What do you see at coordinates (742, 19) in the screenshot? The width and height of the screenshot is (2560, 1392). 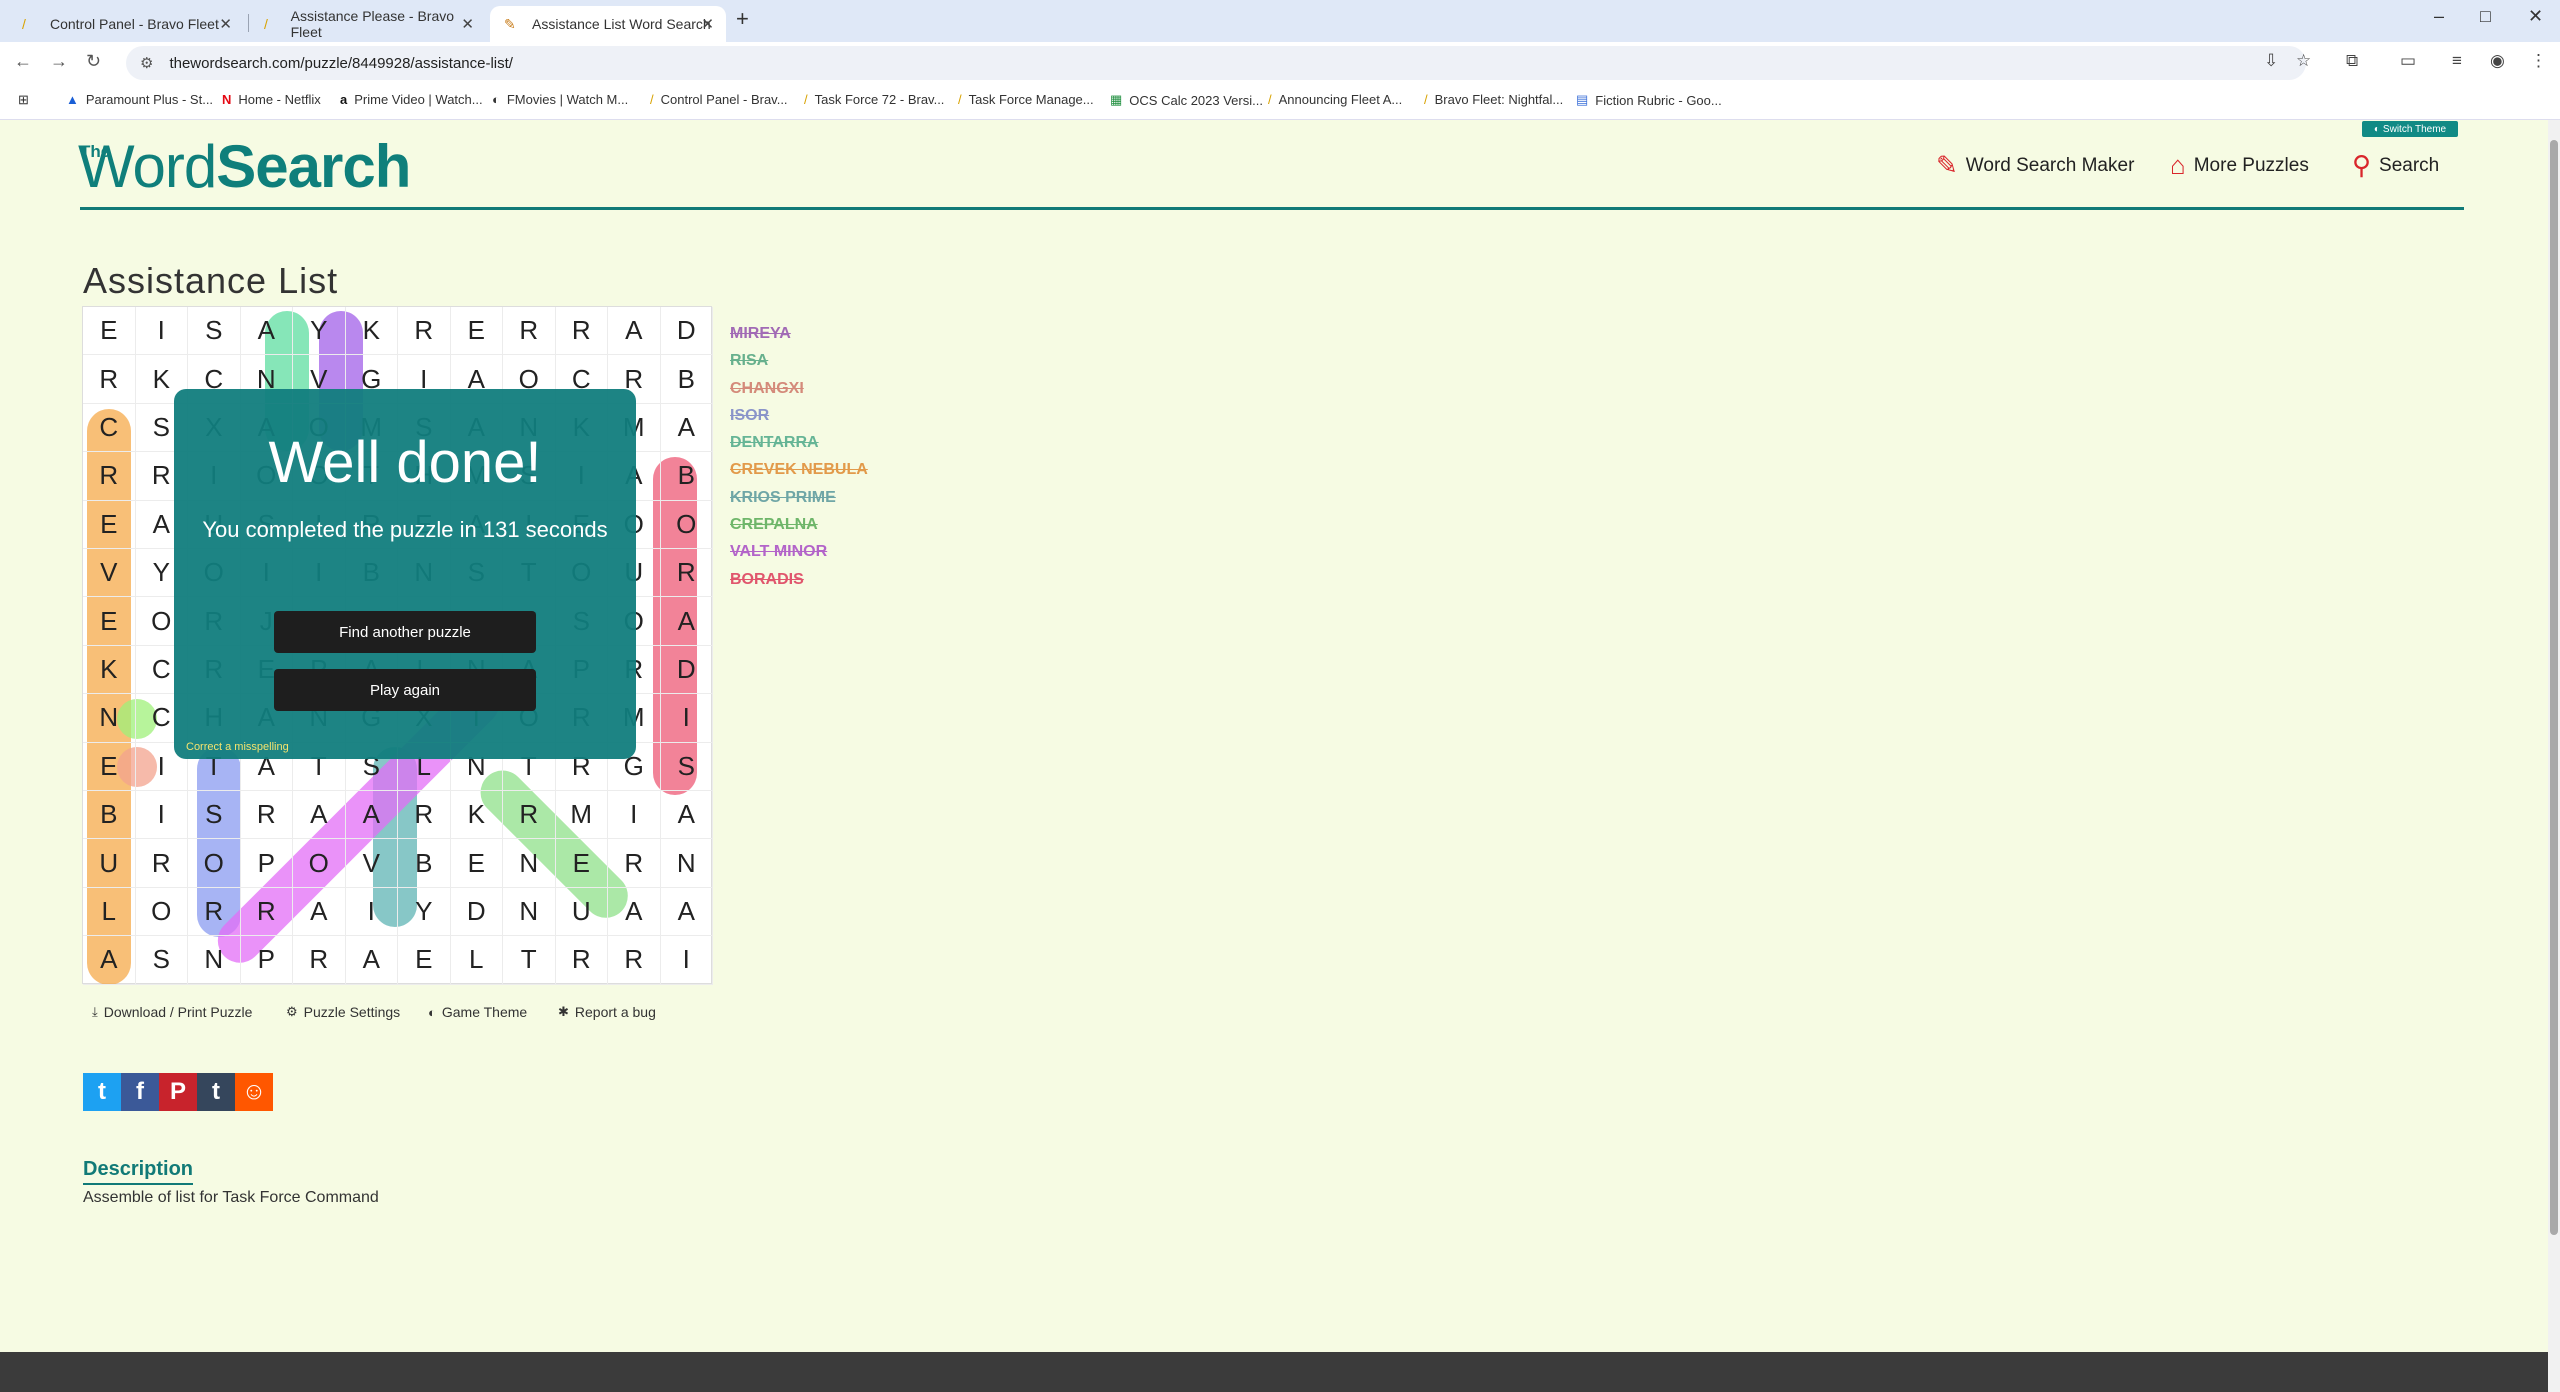 I see `new-tab-icon: +` at bounding box center [742, 19].